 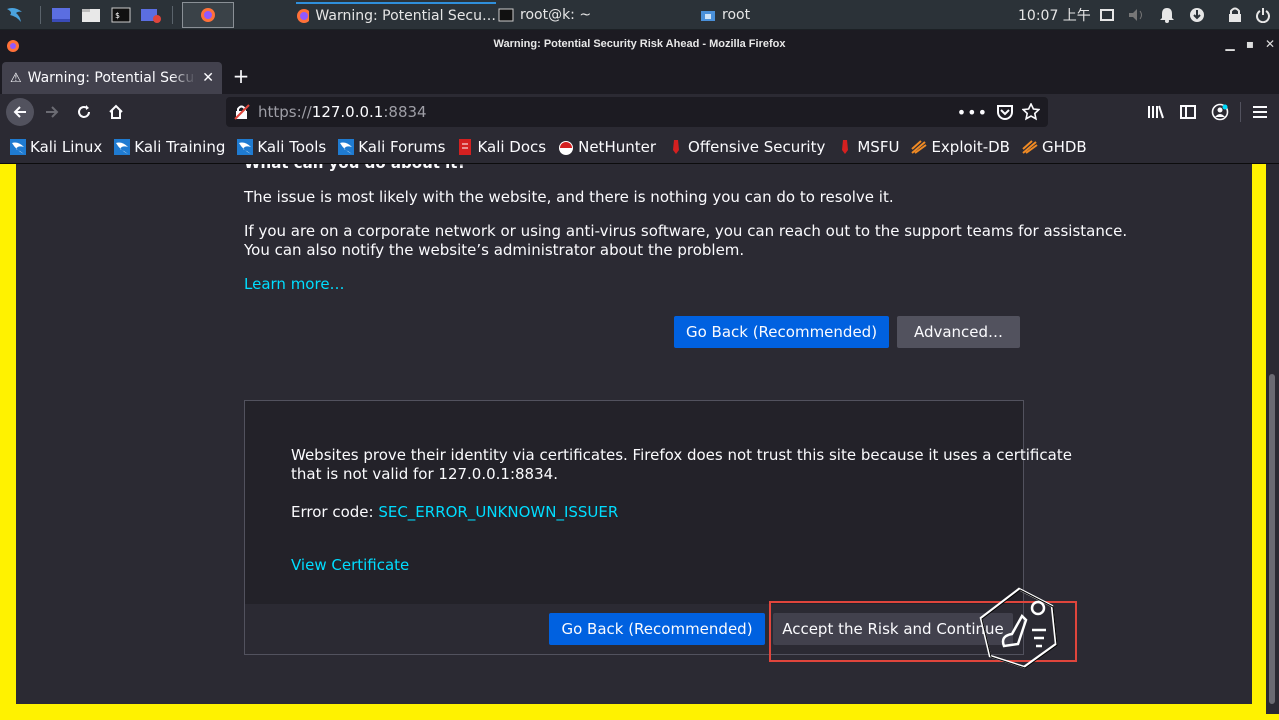 I want to click on exploitdb-icon, so click(x=919, y=146).